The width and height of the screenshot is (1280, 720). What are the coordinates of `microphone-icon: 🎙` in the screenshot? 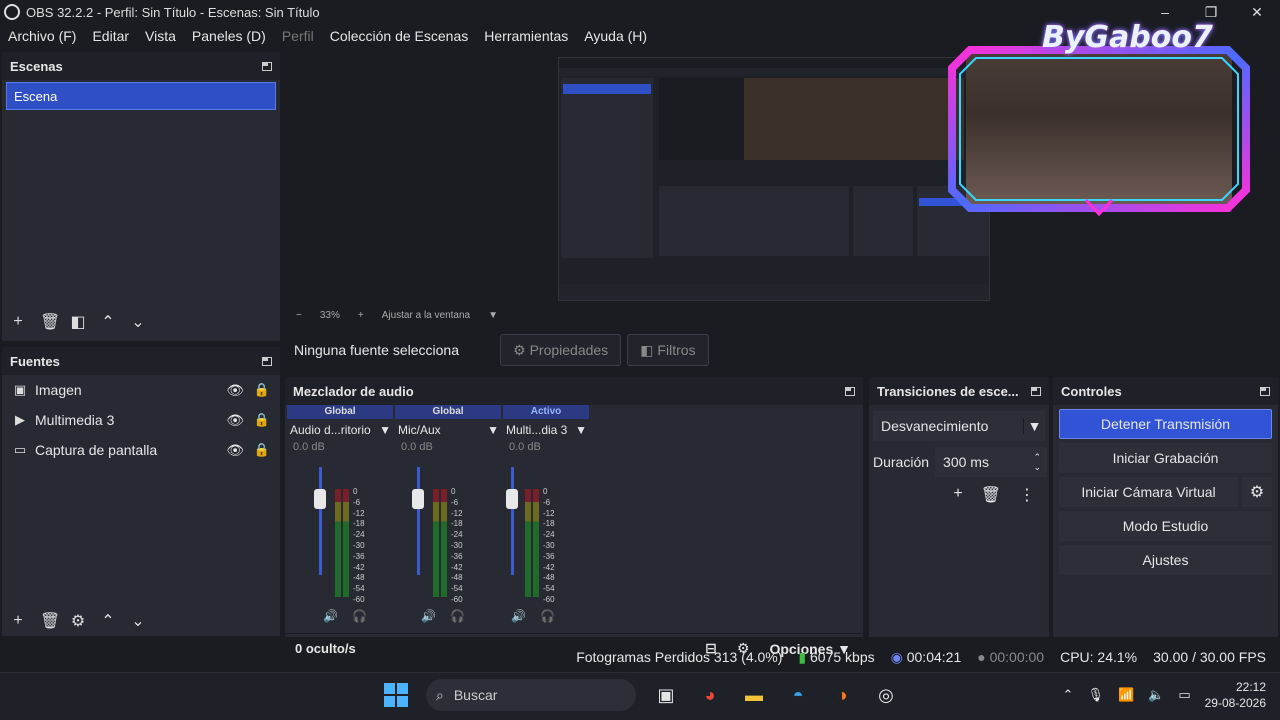 It's located at (1095, 695).